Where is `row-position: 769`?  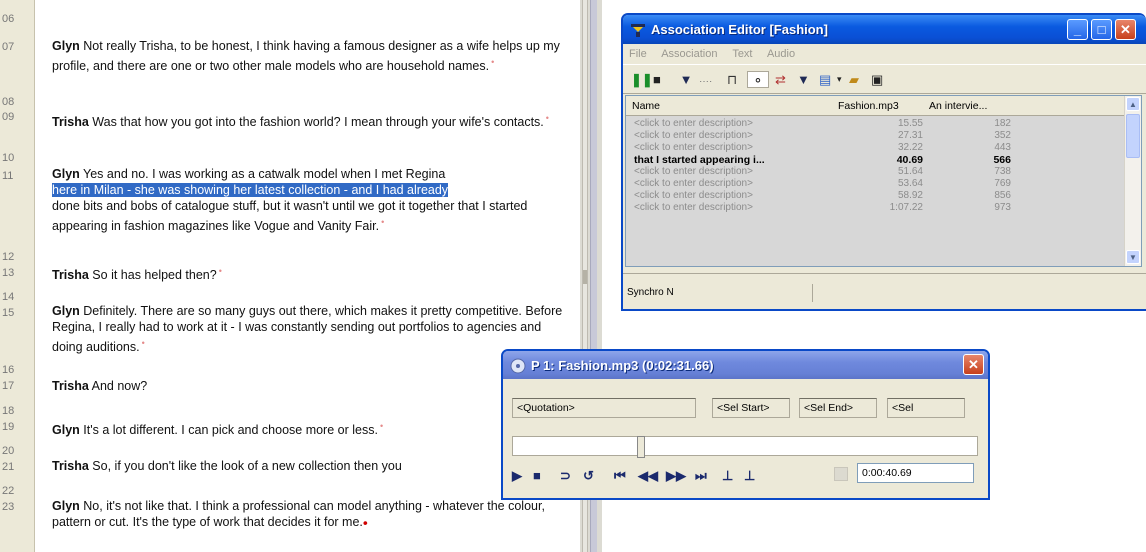 row-position: 769 is located at coordinates (1002, 183).